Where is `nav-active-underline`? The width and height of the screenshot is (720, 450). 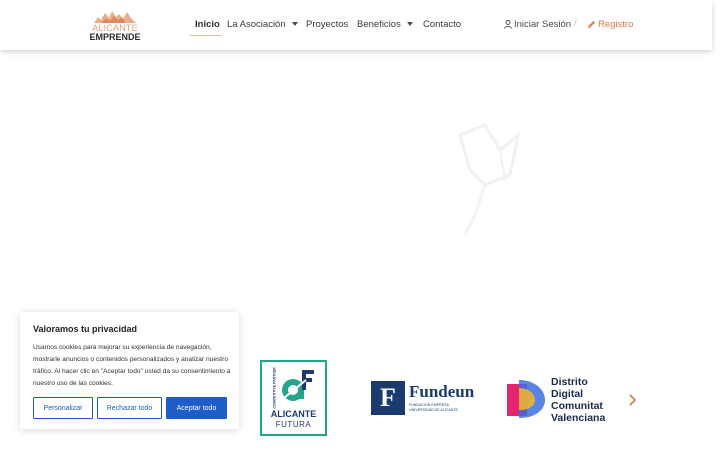
nav-active-underline is located at coordinates (206, 35).